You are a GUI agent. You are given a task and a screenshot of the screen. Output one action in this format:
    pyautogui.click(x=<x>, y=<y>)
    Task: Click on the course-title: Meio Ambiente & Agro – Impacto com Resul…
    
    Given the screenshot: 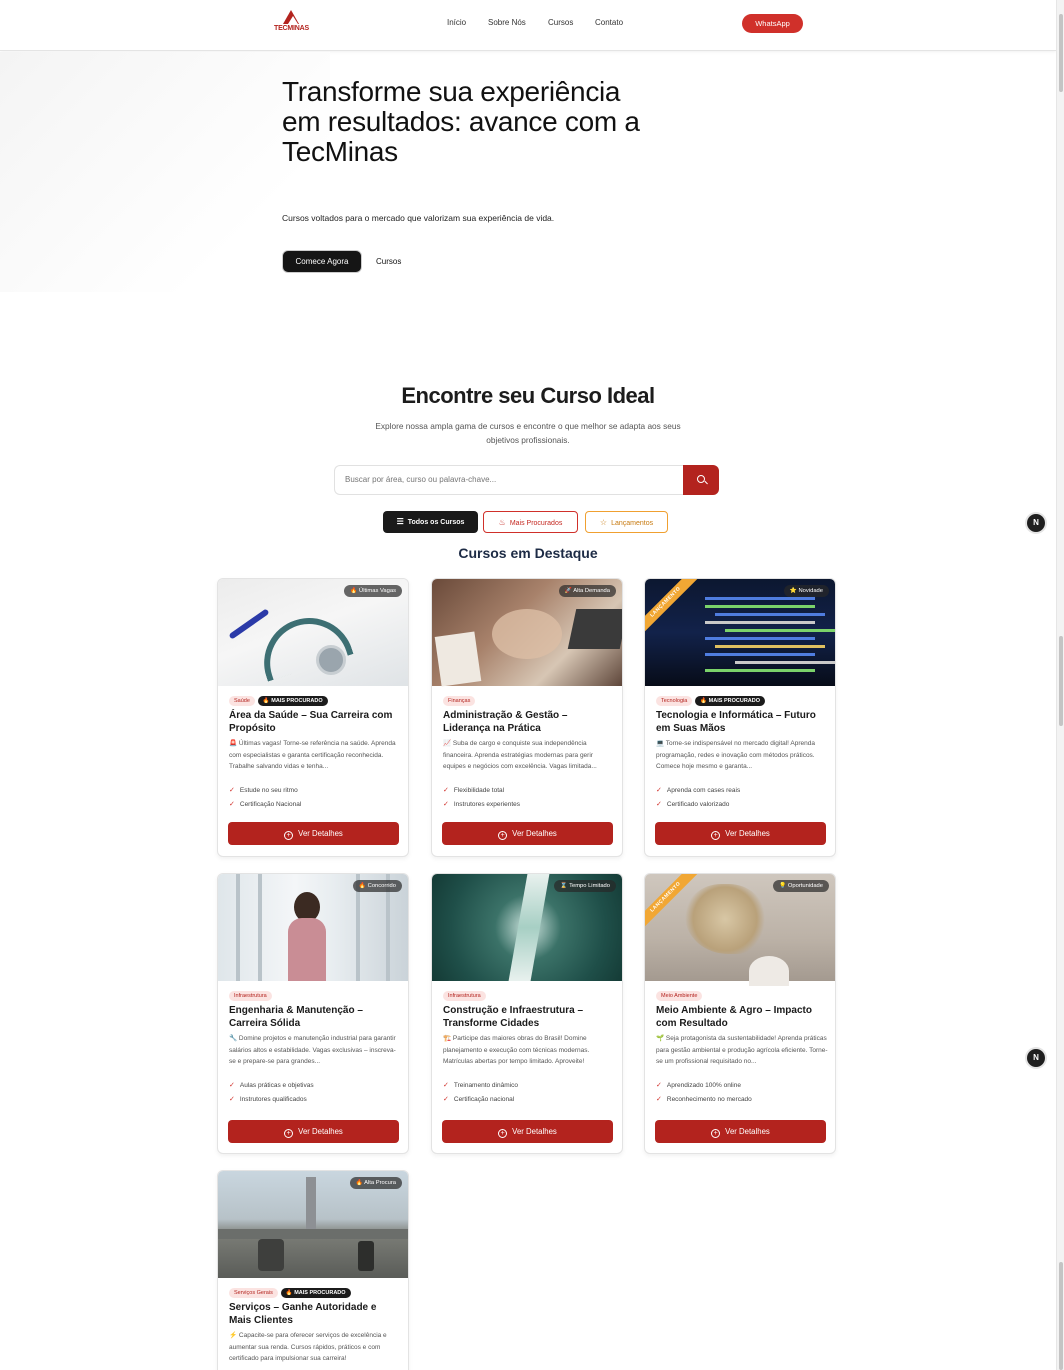 What is the action you would take?
    pyautogui.click(x=734, y=1017)
    